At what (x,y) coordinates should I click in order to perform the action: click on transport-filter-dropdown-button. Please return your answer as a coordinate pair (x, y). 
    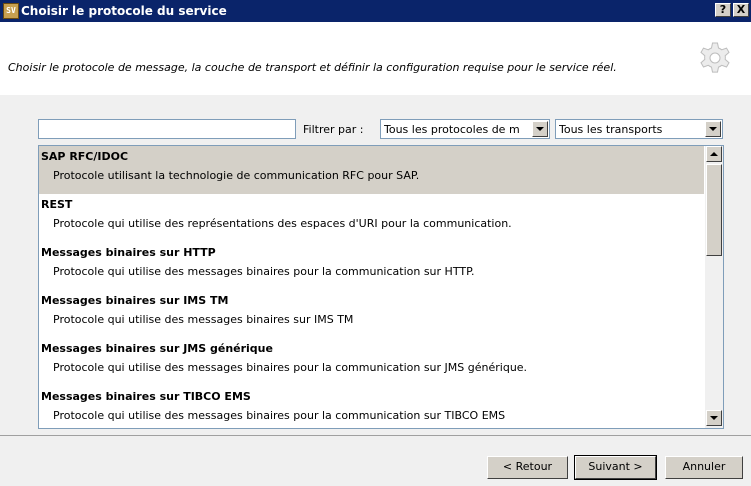
    Looking at the image, I should click on (713, 129).